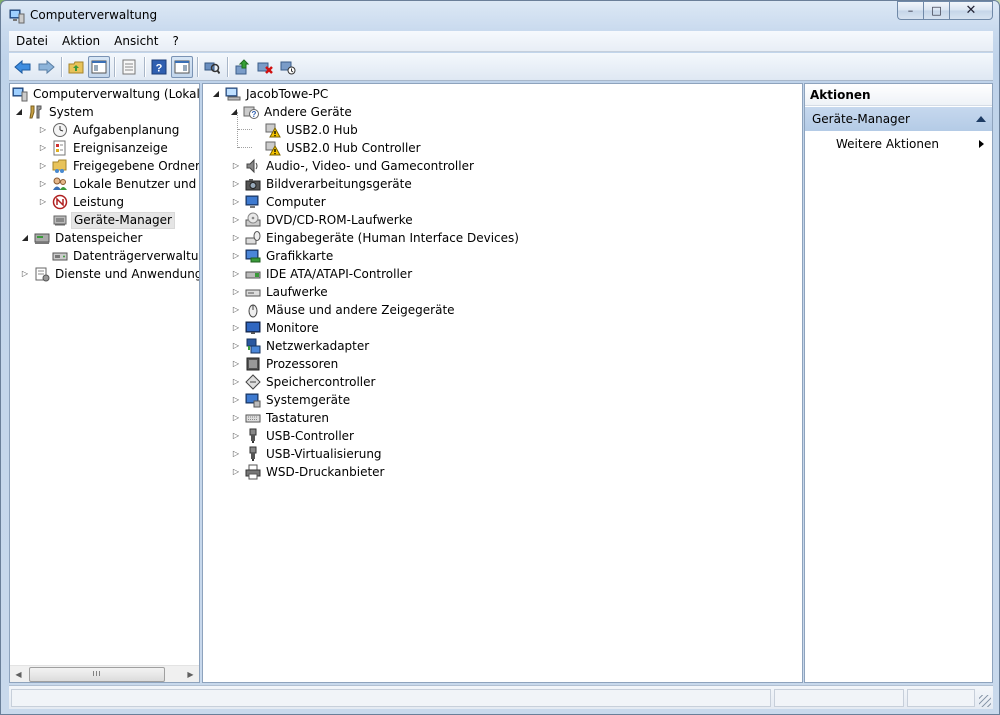 The image size is (1000, 715). What do you see at coordinates (175, 41) in the screenshot?
I see `menu-help: ?` at bounding box center [175, 41].